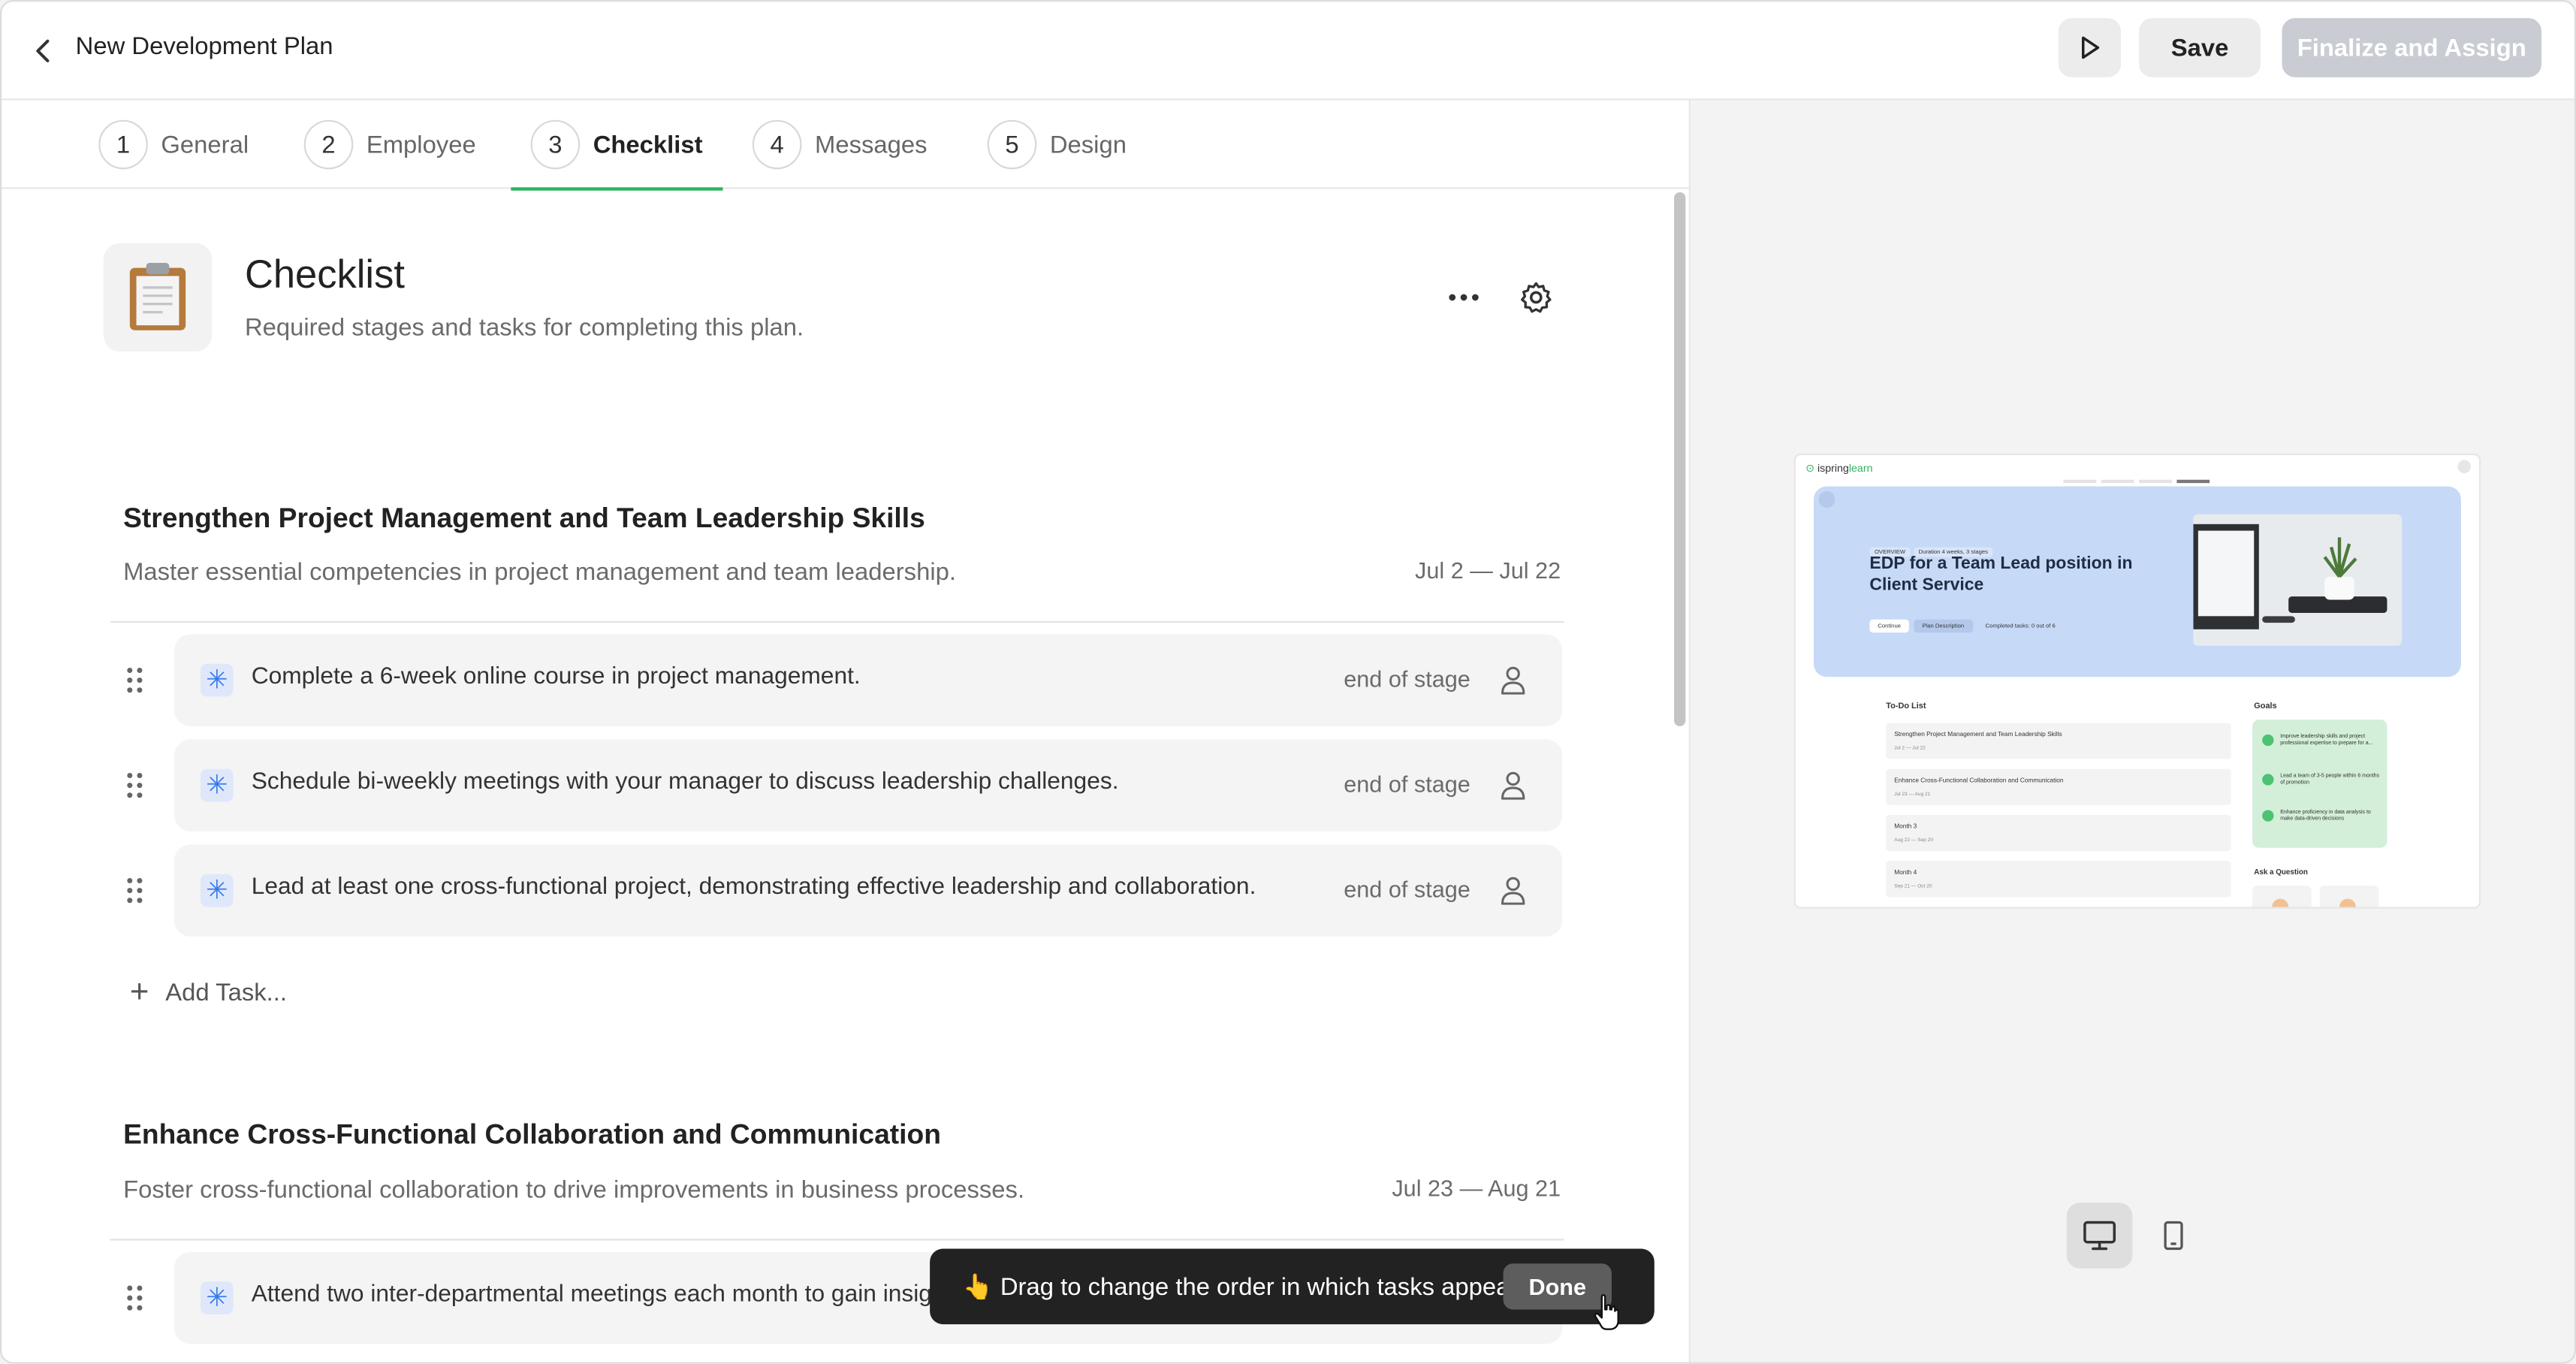 Image resolution: width=2576 pixels, height=1364 pixels. I want to click on desktop-icon, so click(2099, 1236).